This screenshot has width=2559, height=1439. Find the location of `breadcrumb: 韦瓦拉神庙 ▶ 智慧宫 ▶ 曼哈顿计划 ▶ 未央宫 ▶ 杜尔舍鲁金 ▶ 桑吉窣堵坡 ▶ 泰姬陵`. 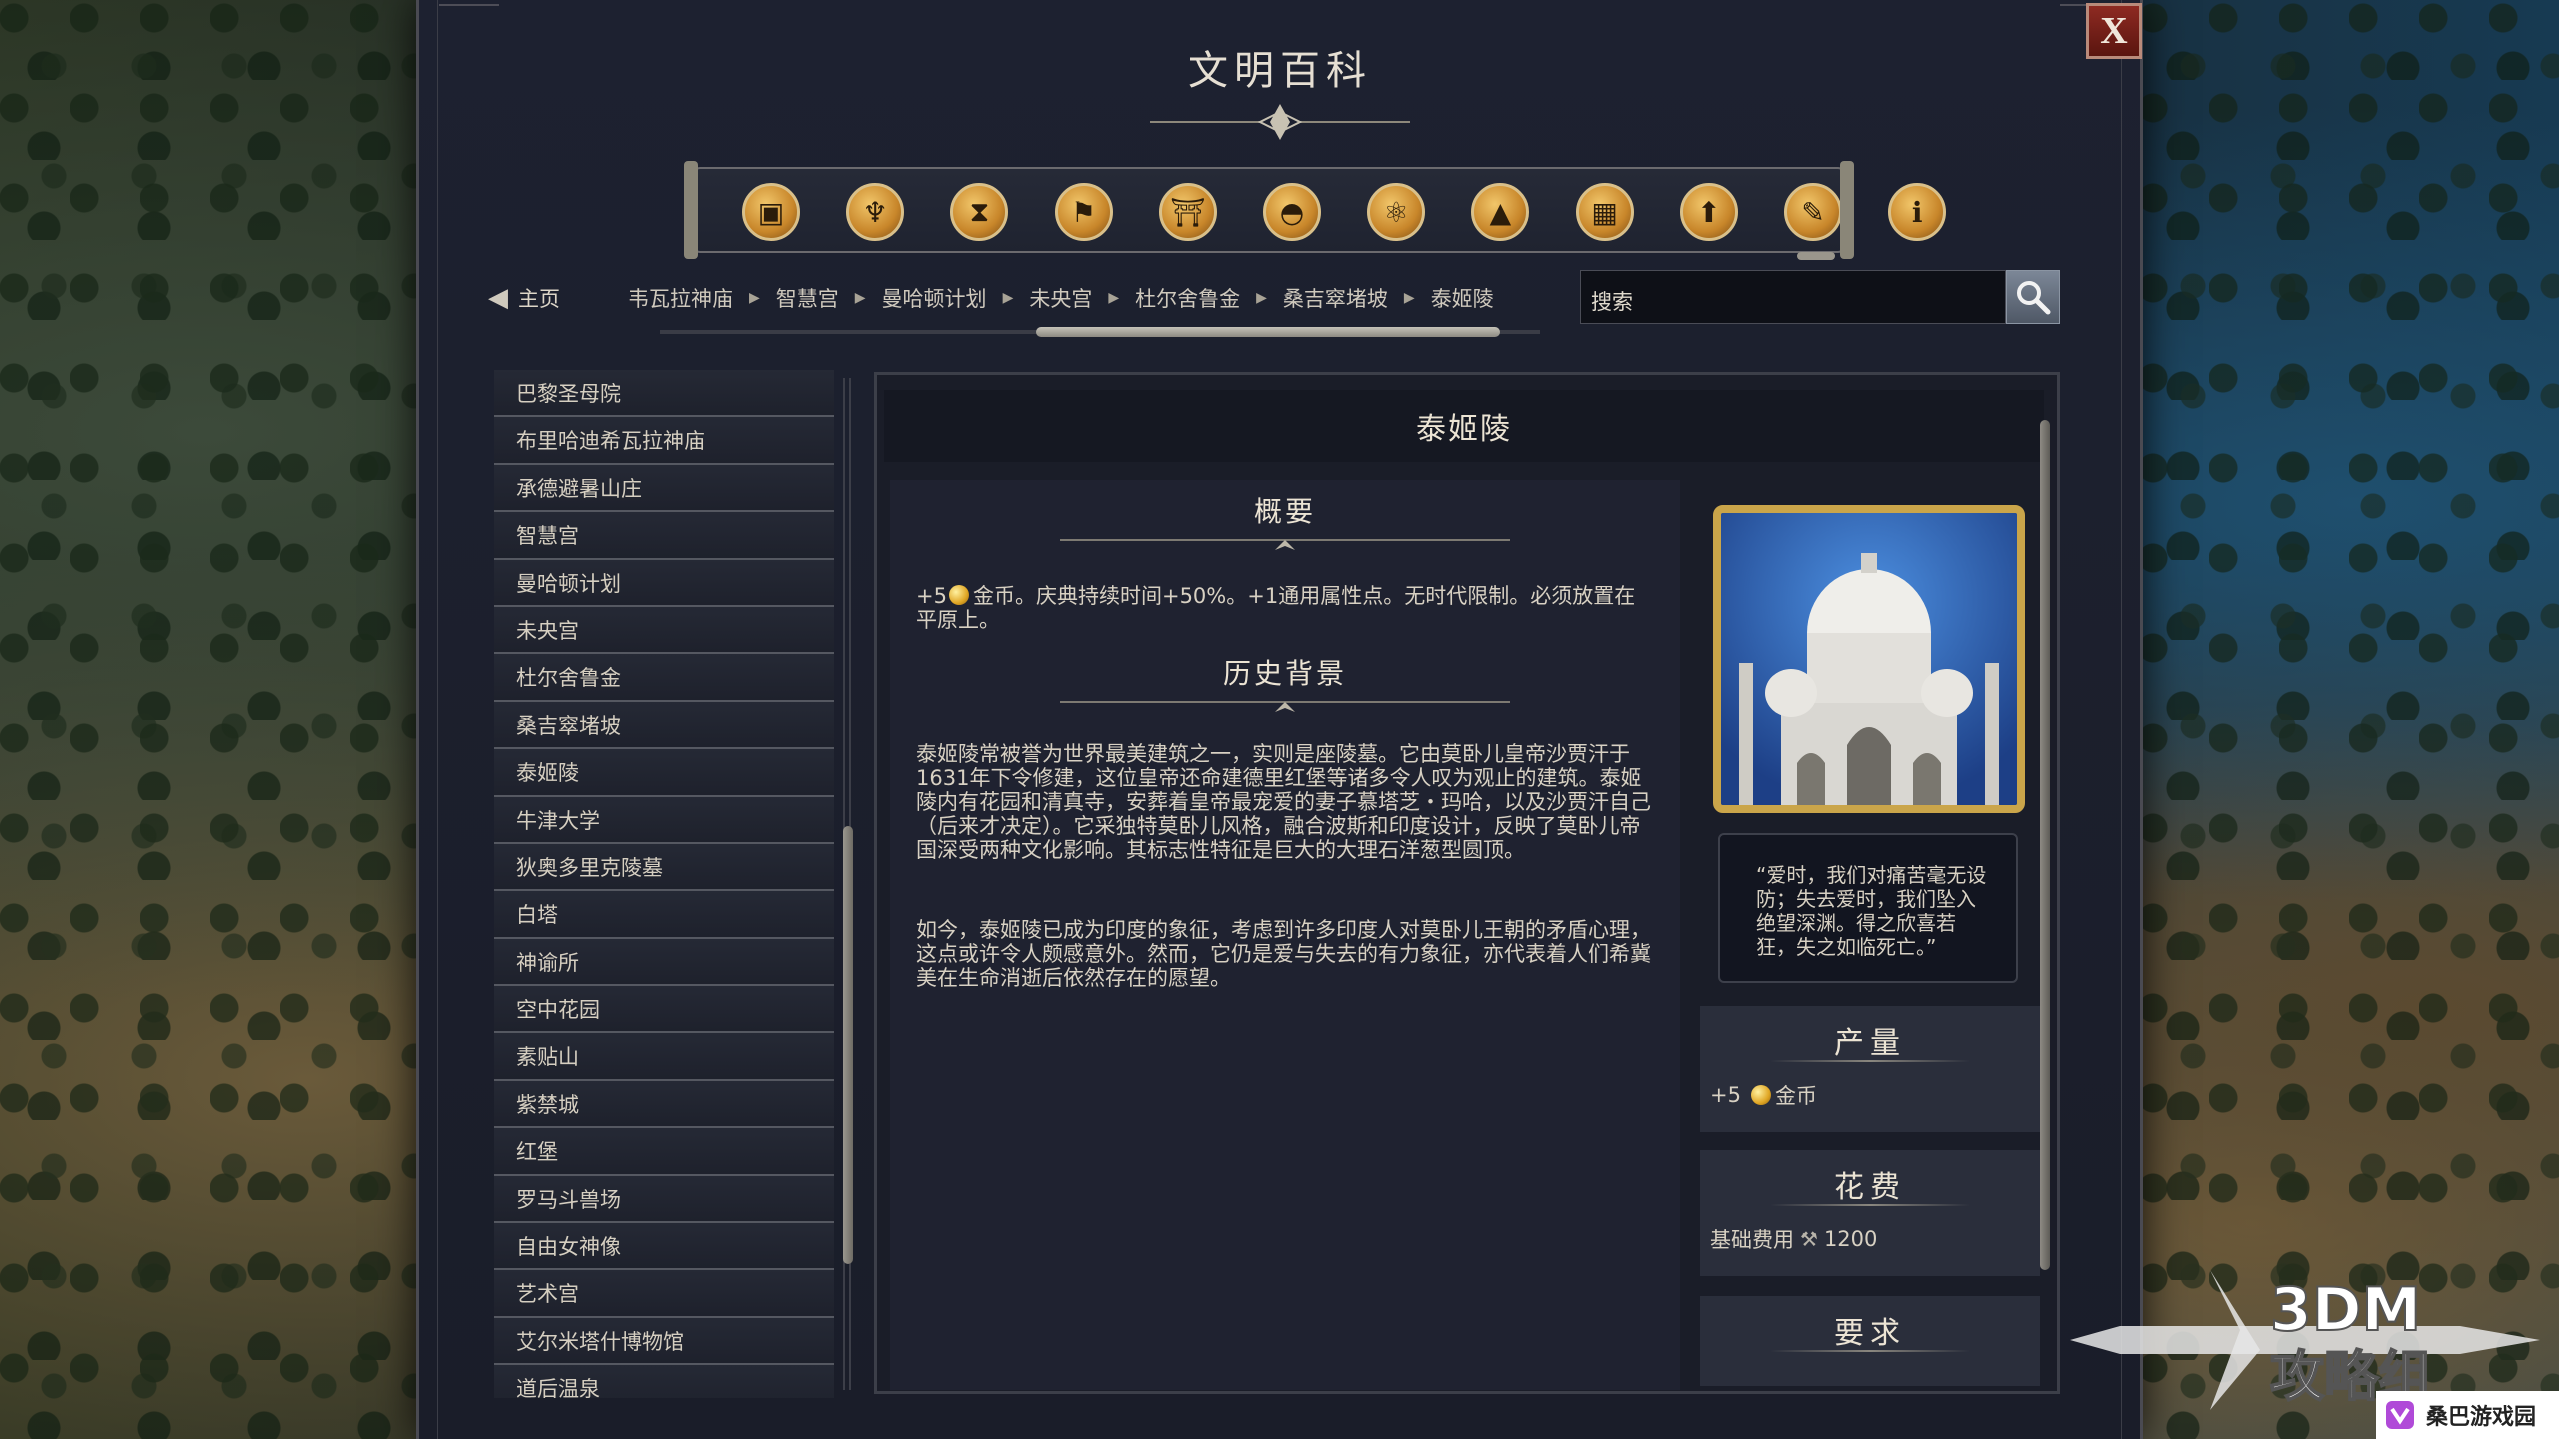

breadcrumb: 韦瓦拉神庙 ▶ 智慧宫 ▶ 曼哈顿计划 ▶ 未央宫 ▶ 杜尔舍鲁金 ▶ 桑吉窣堵坡 ▶ 泰姬陵 is located at coordinates (1061, 298).